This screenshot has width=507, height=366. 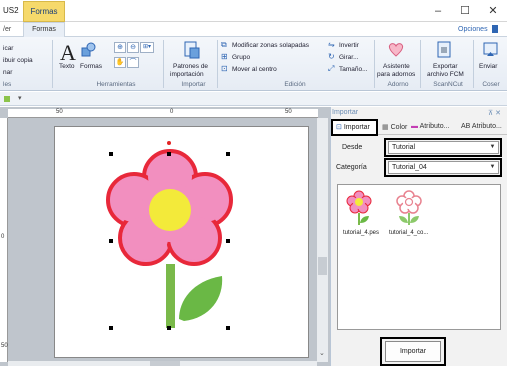 What do you see at coordinates (191, 50) in the screenshot?
I see `import-patterns-icon` at bounding box center [191, 50].